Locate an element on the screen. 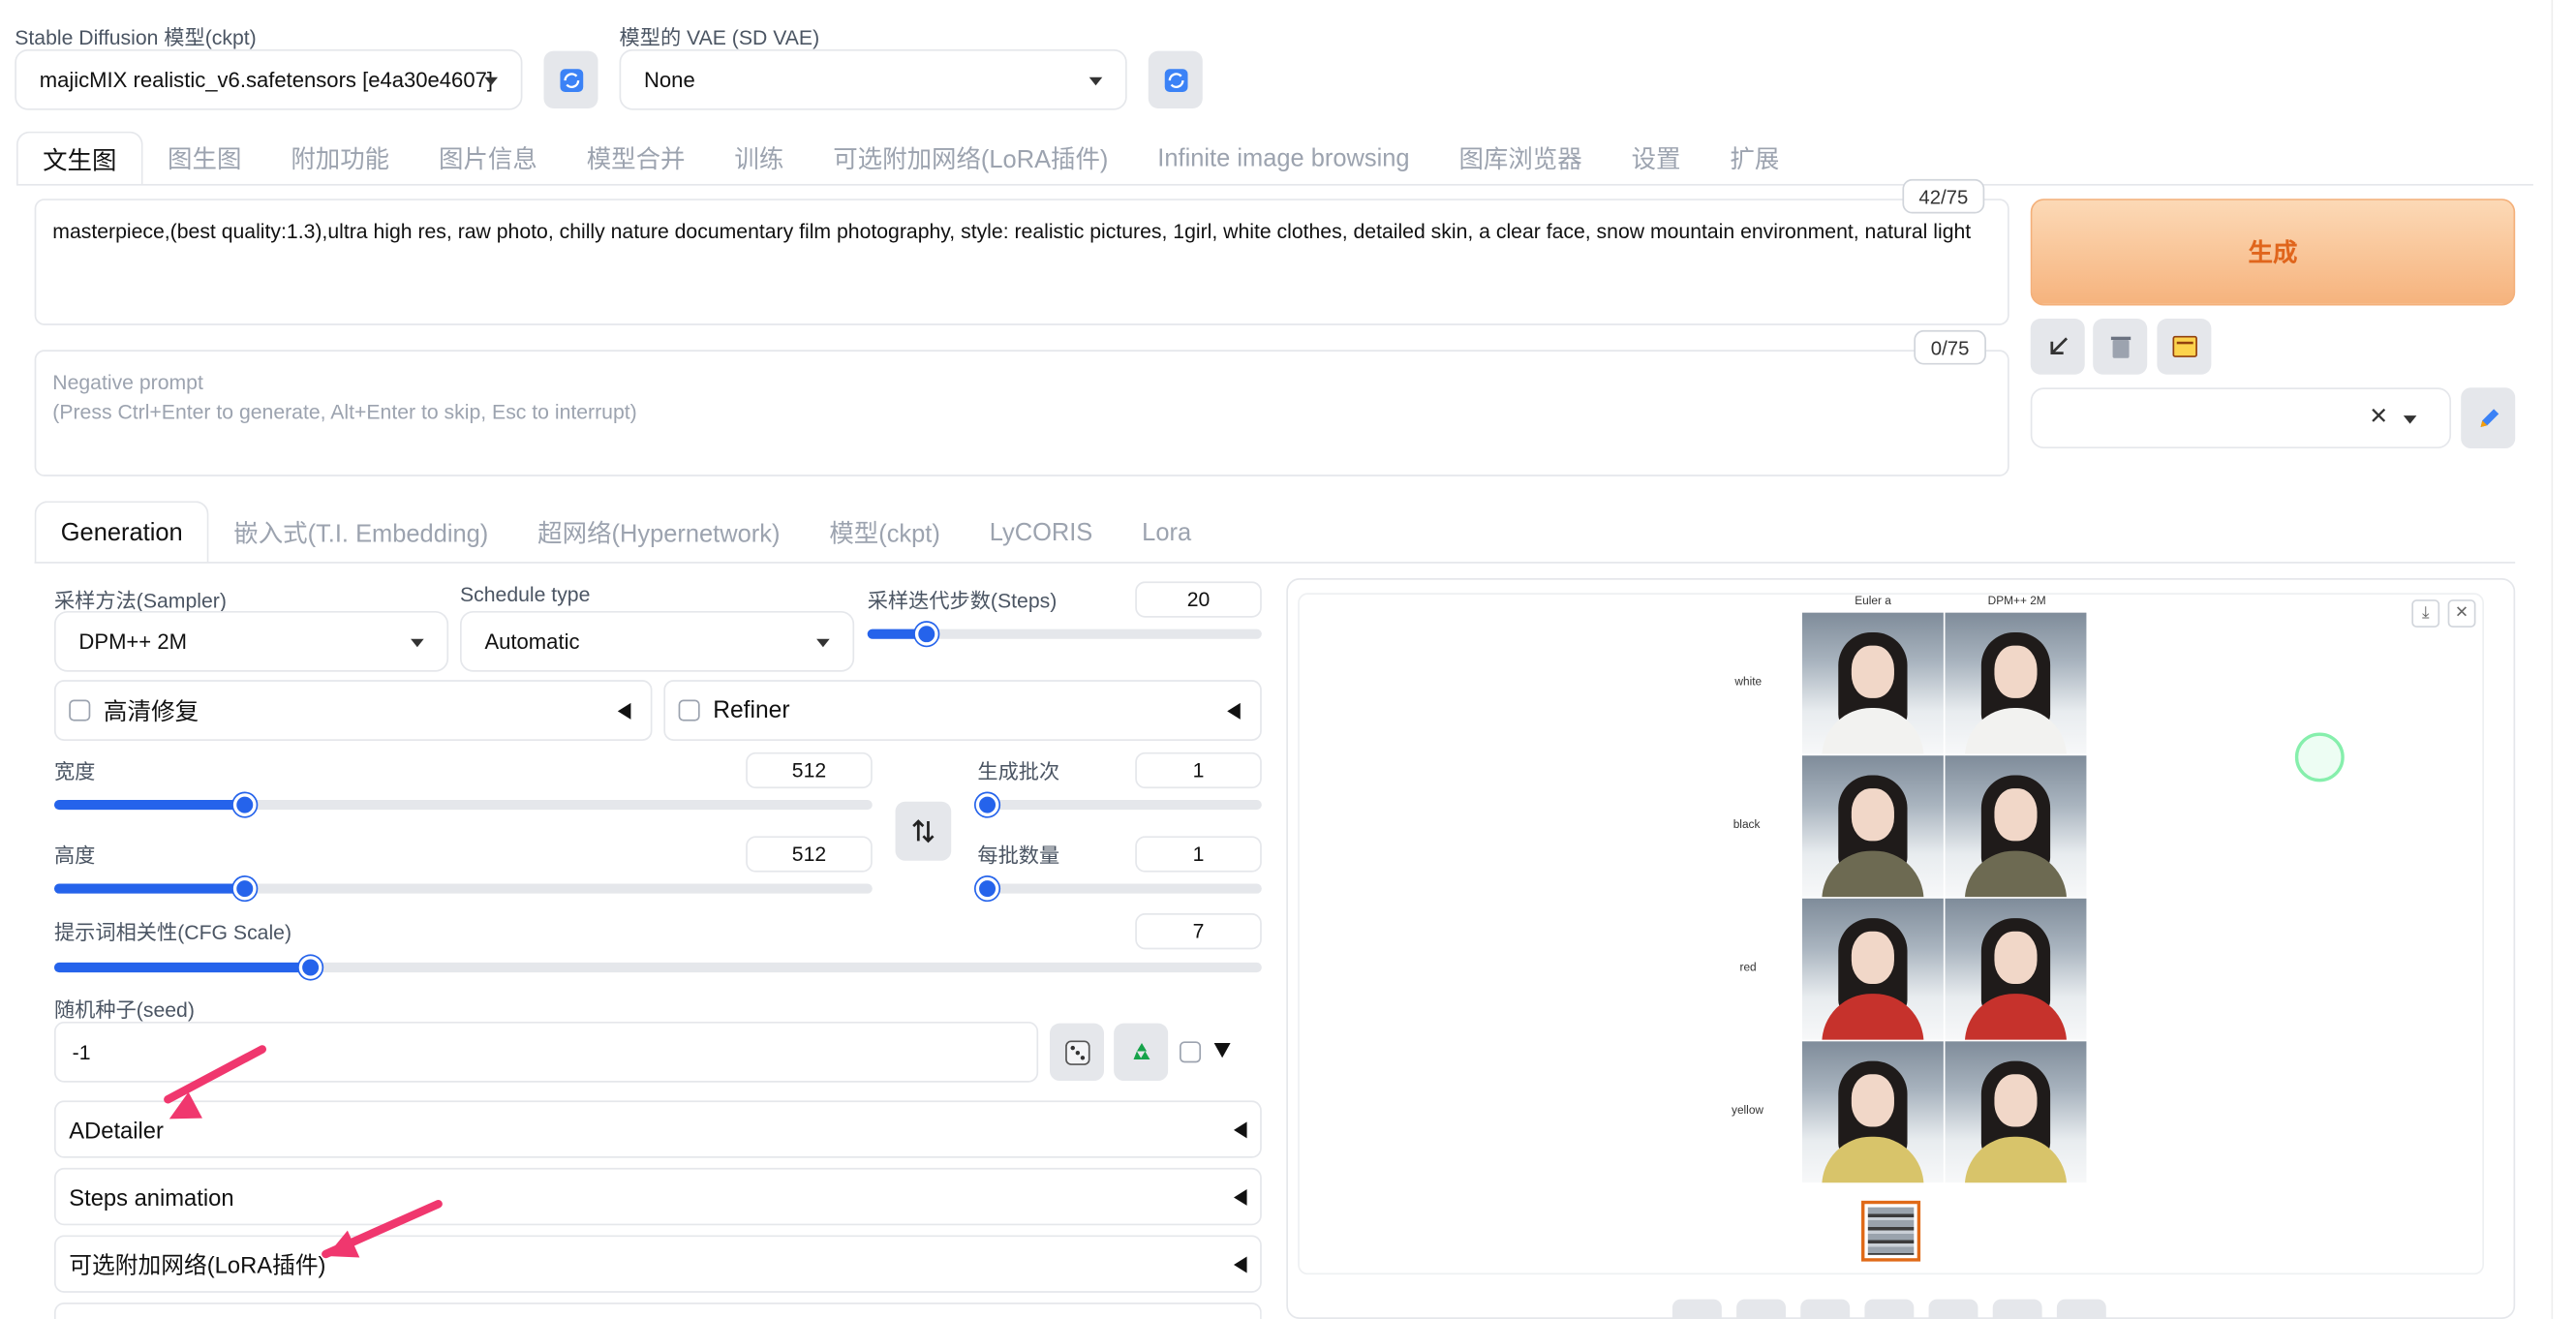 This screenshot has height=1319, width=2576. cfg-input: 7 is located at coordinates (1198, 931).